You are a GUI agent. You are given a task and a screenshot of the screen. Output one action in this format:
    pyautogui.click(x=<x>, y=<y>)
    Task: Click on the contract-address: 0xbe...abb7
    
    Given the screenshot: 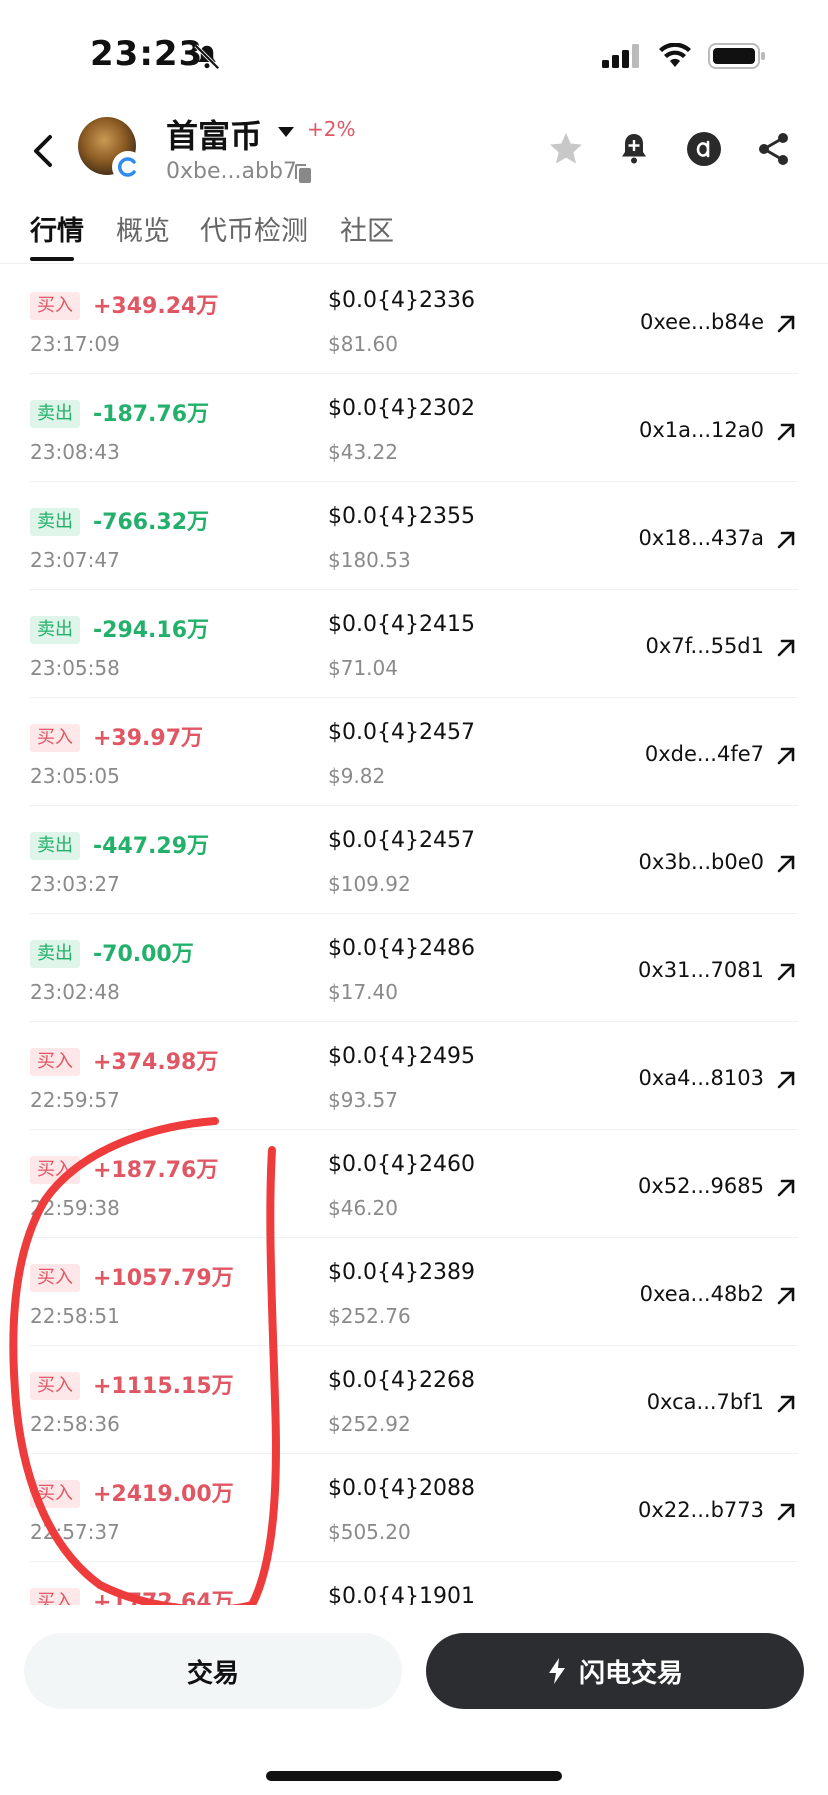 What is the action you would take?
    pyautogui.click(x=231, y=171)
    